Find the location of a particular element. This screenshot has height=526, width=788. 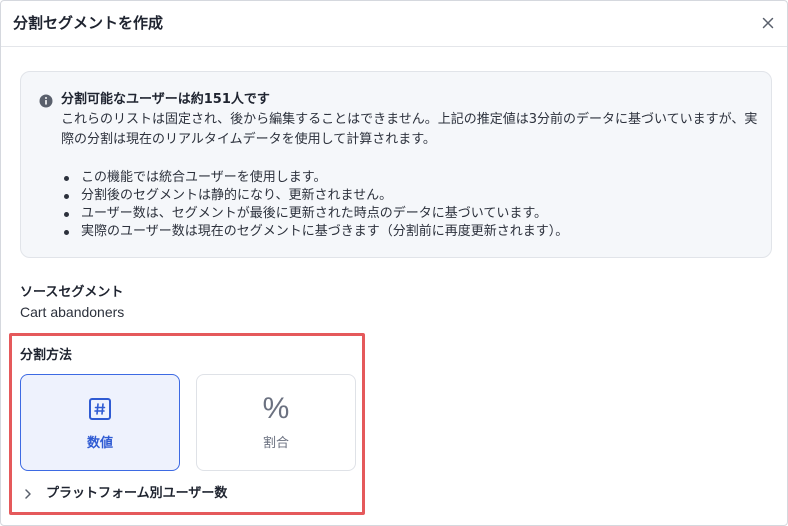

source-segment-label: ソースセグメント is located at coordinates (72, 292).